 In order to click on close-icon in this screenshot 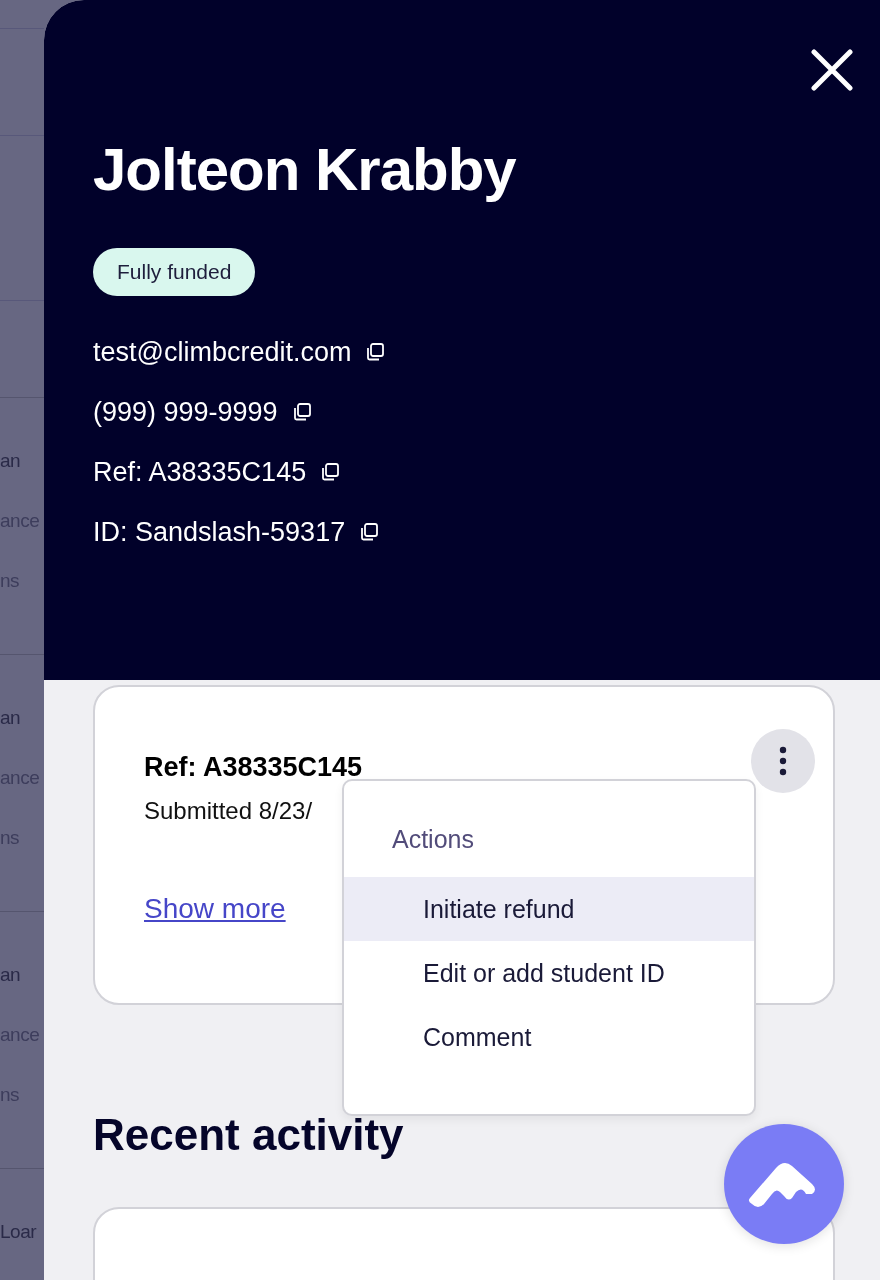, I will do `click(832, 70)`.